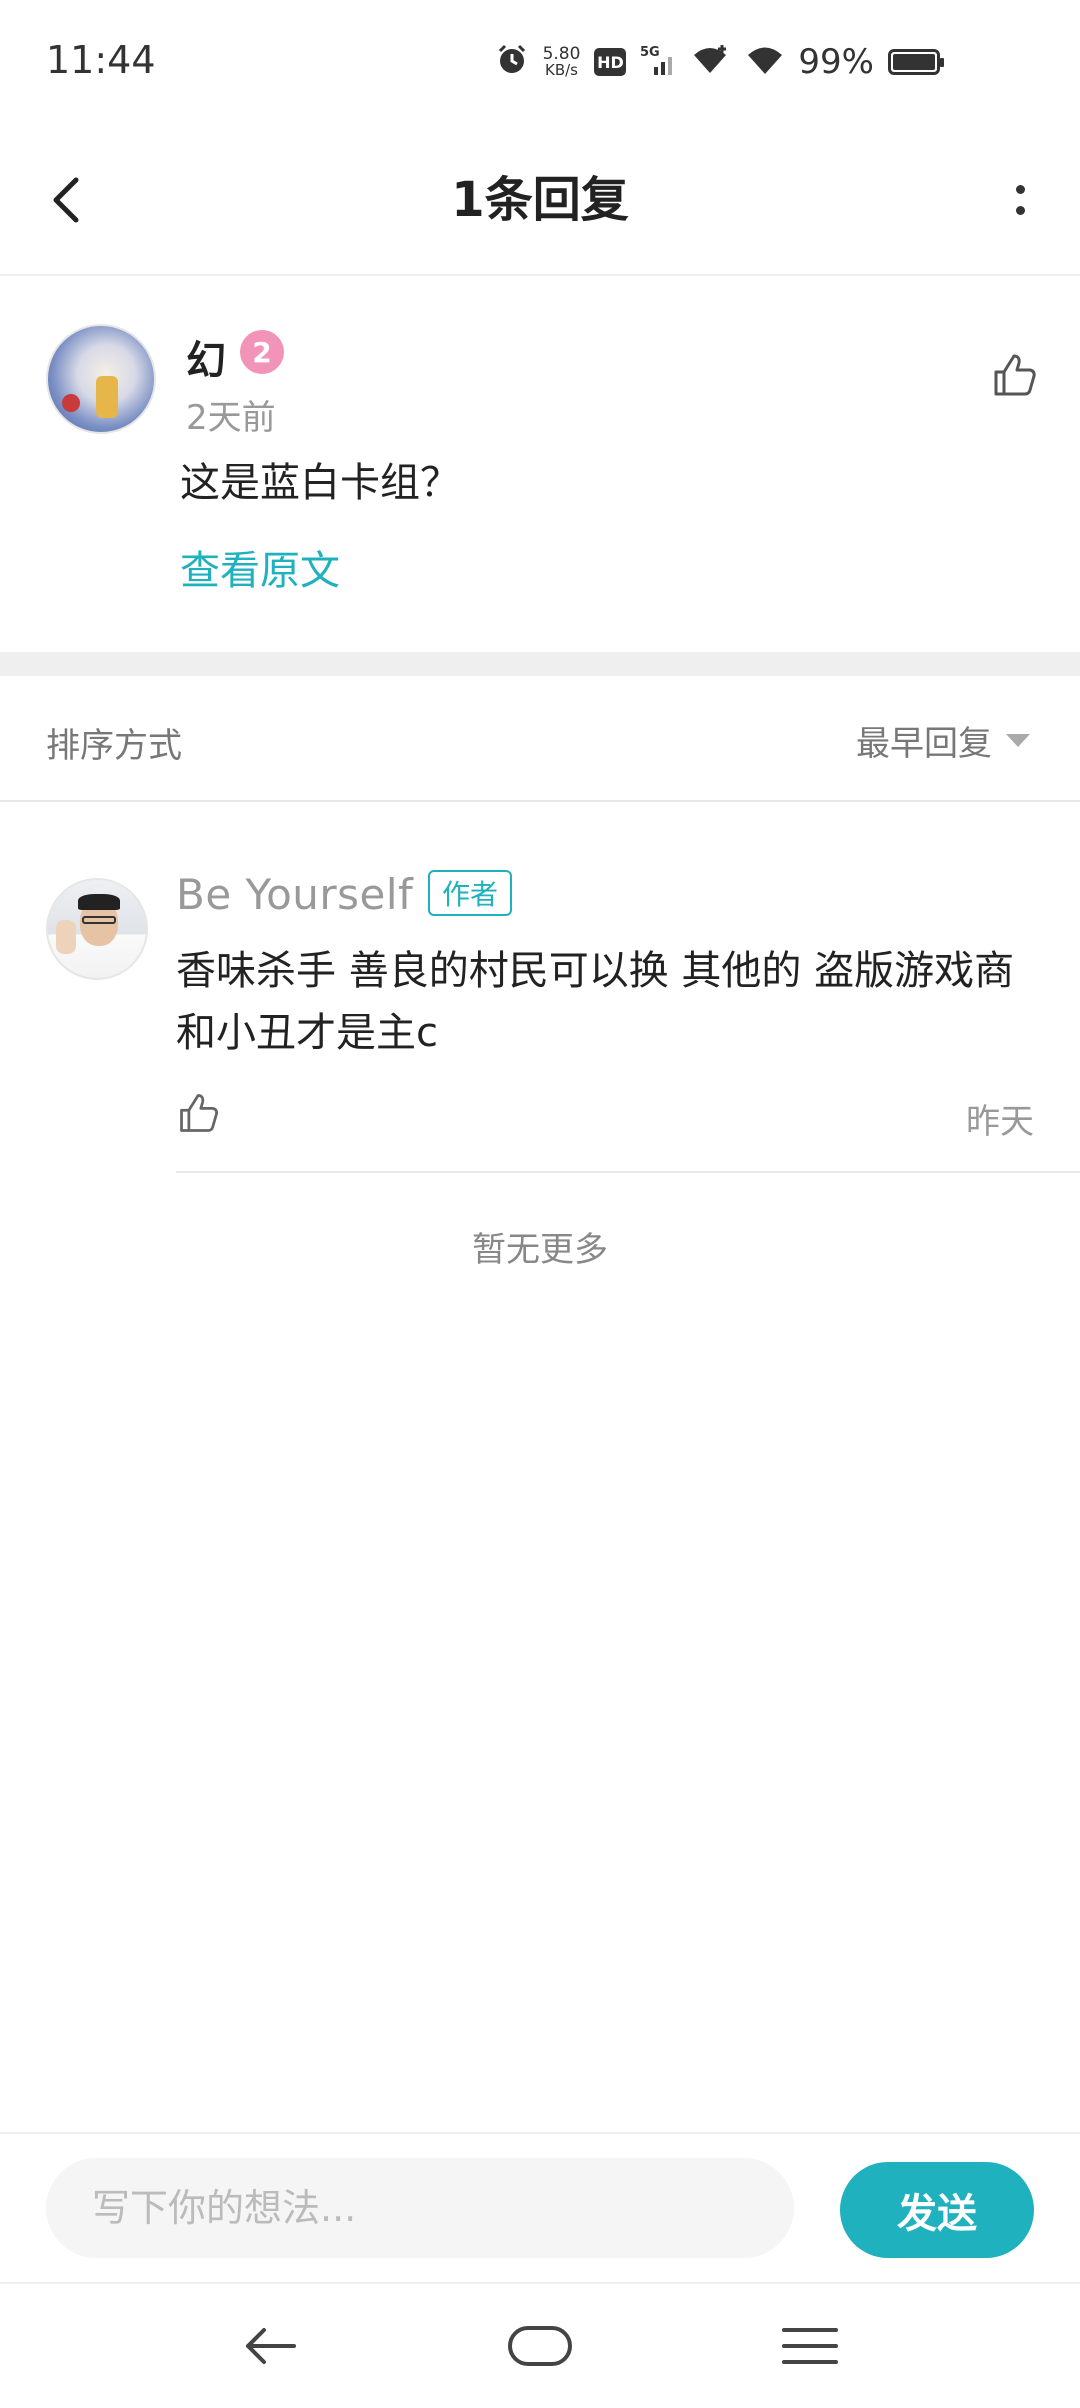 This screenshot has height=2408, width=1080. I want to click on home-pill-icon, so click(540, 2346).